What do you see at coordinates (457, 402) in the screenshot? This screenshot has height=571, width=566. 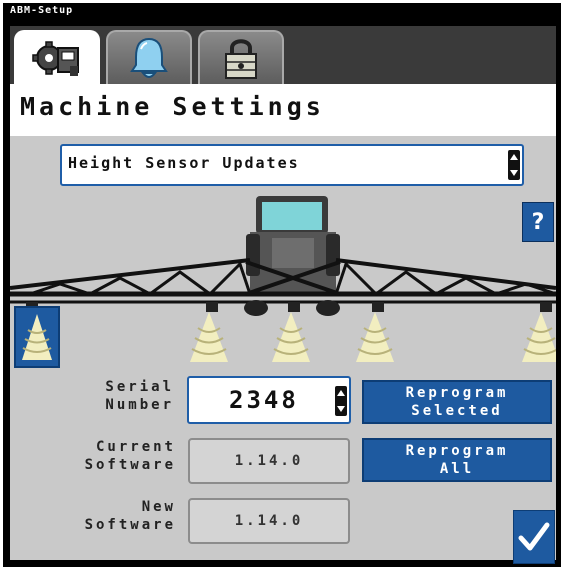 I see `reprogram-selected-button: Reprogram Selected` at bounding box center [457, 402].